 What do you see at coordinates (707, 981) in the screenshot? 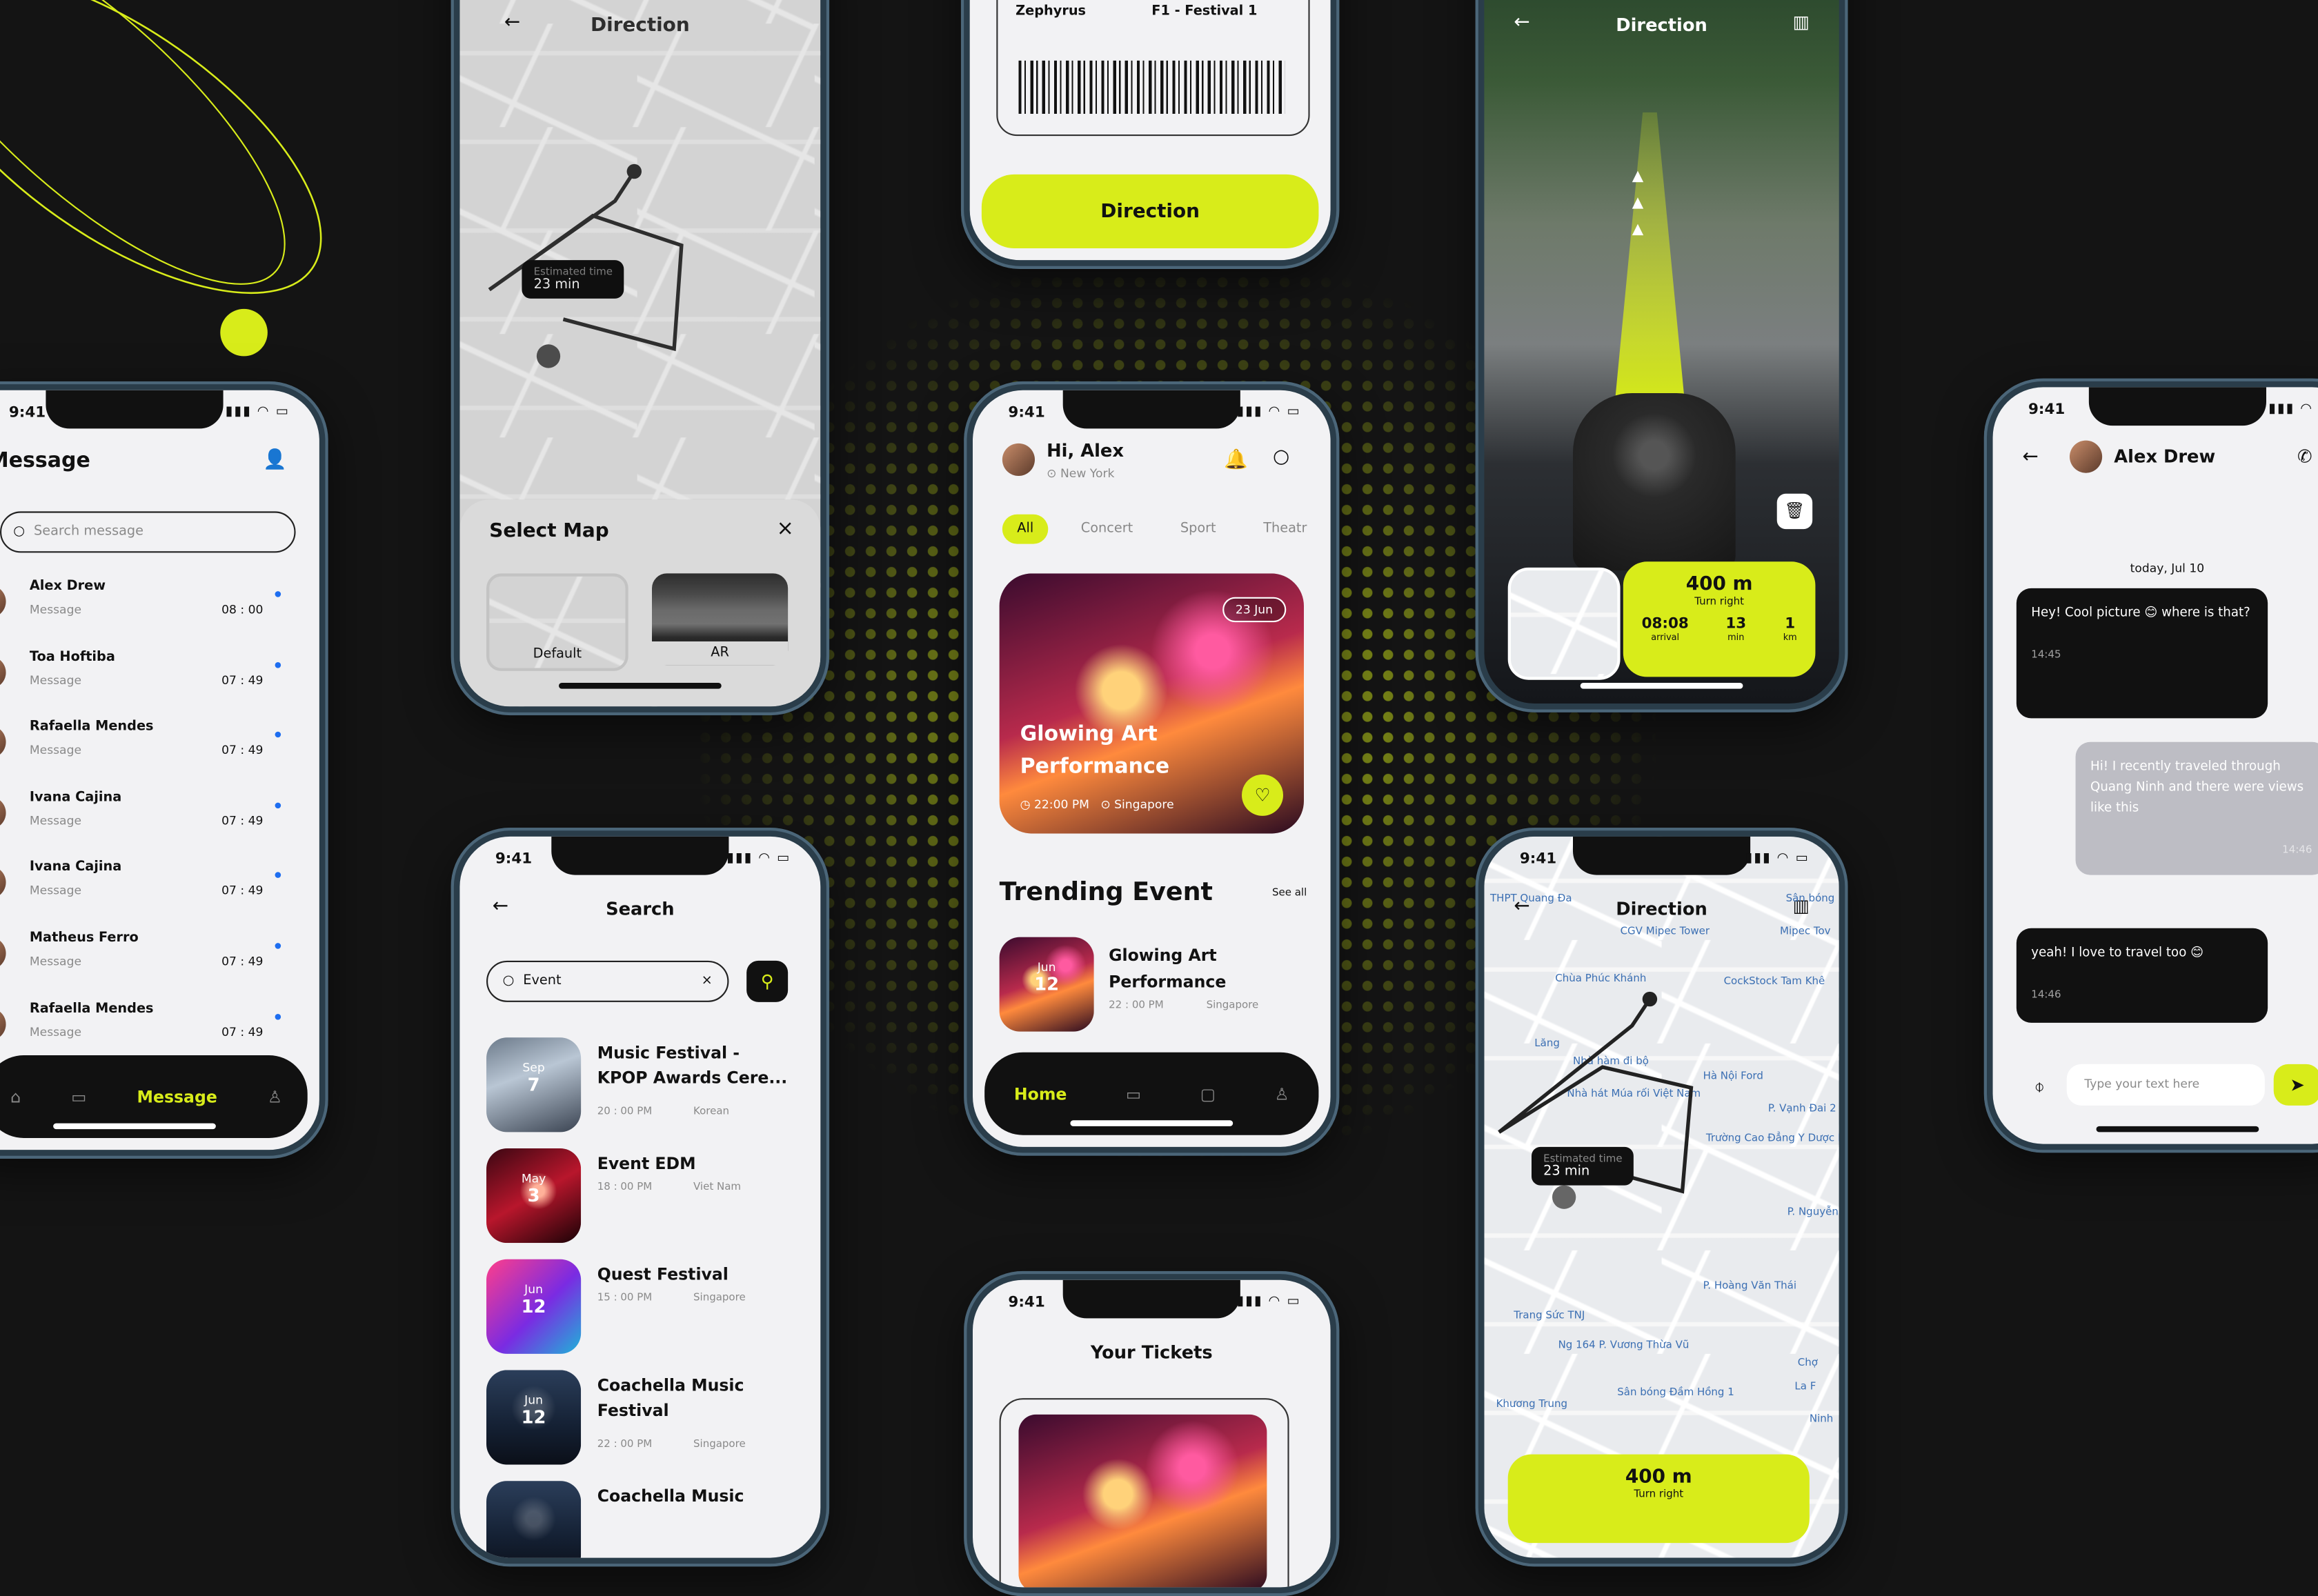
I see `clear-icon: ×` at bounding box center [707, 981].